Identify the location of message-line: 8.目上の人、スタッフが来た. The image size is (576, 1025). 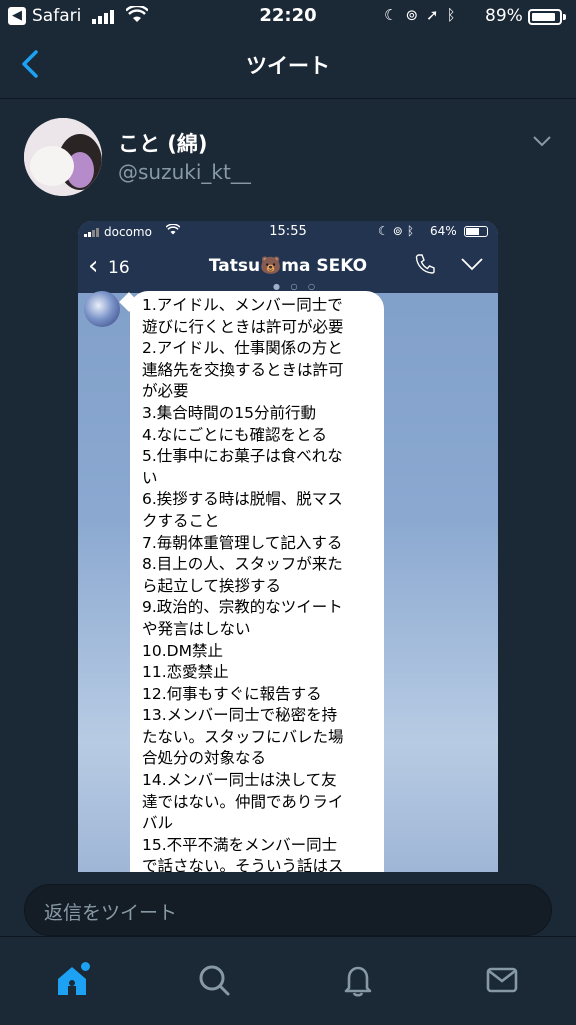
(242, 564).